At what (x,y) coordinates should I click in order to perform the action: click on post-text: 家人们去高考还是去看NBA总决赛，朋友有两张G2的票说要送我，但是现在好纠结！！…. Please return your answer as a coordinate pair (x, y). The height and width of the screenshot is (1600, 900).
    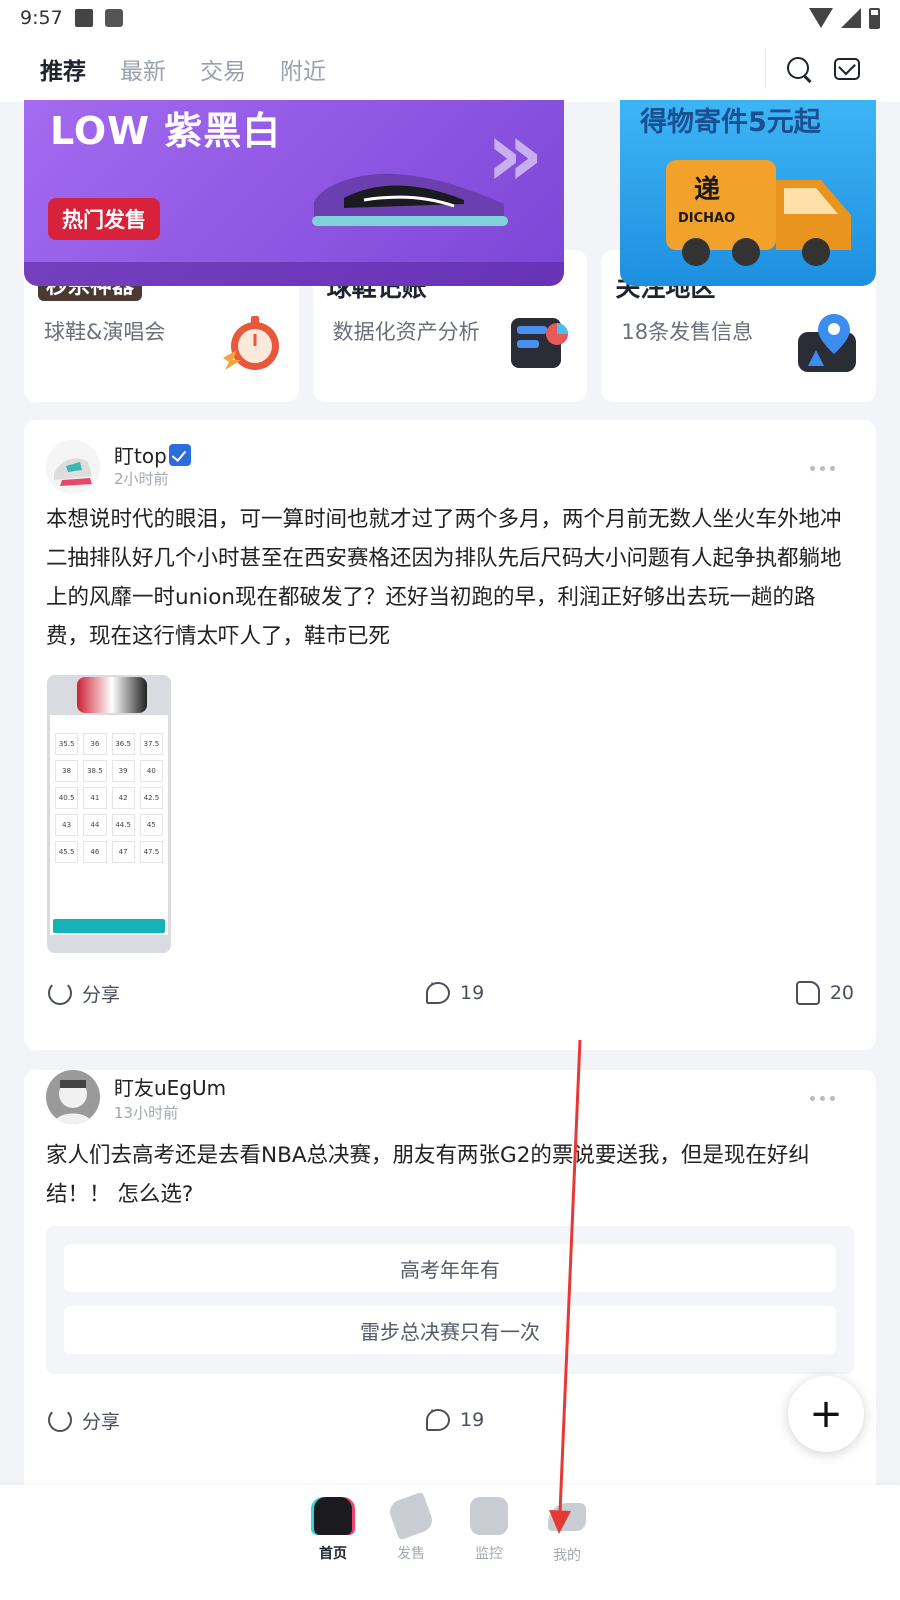
    Looking at the image, I should click on (428, 1175).